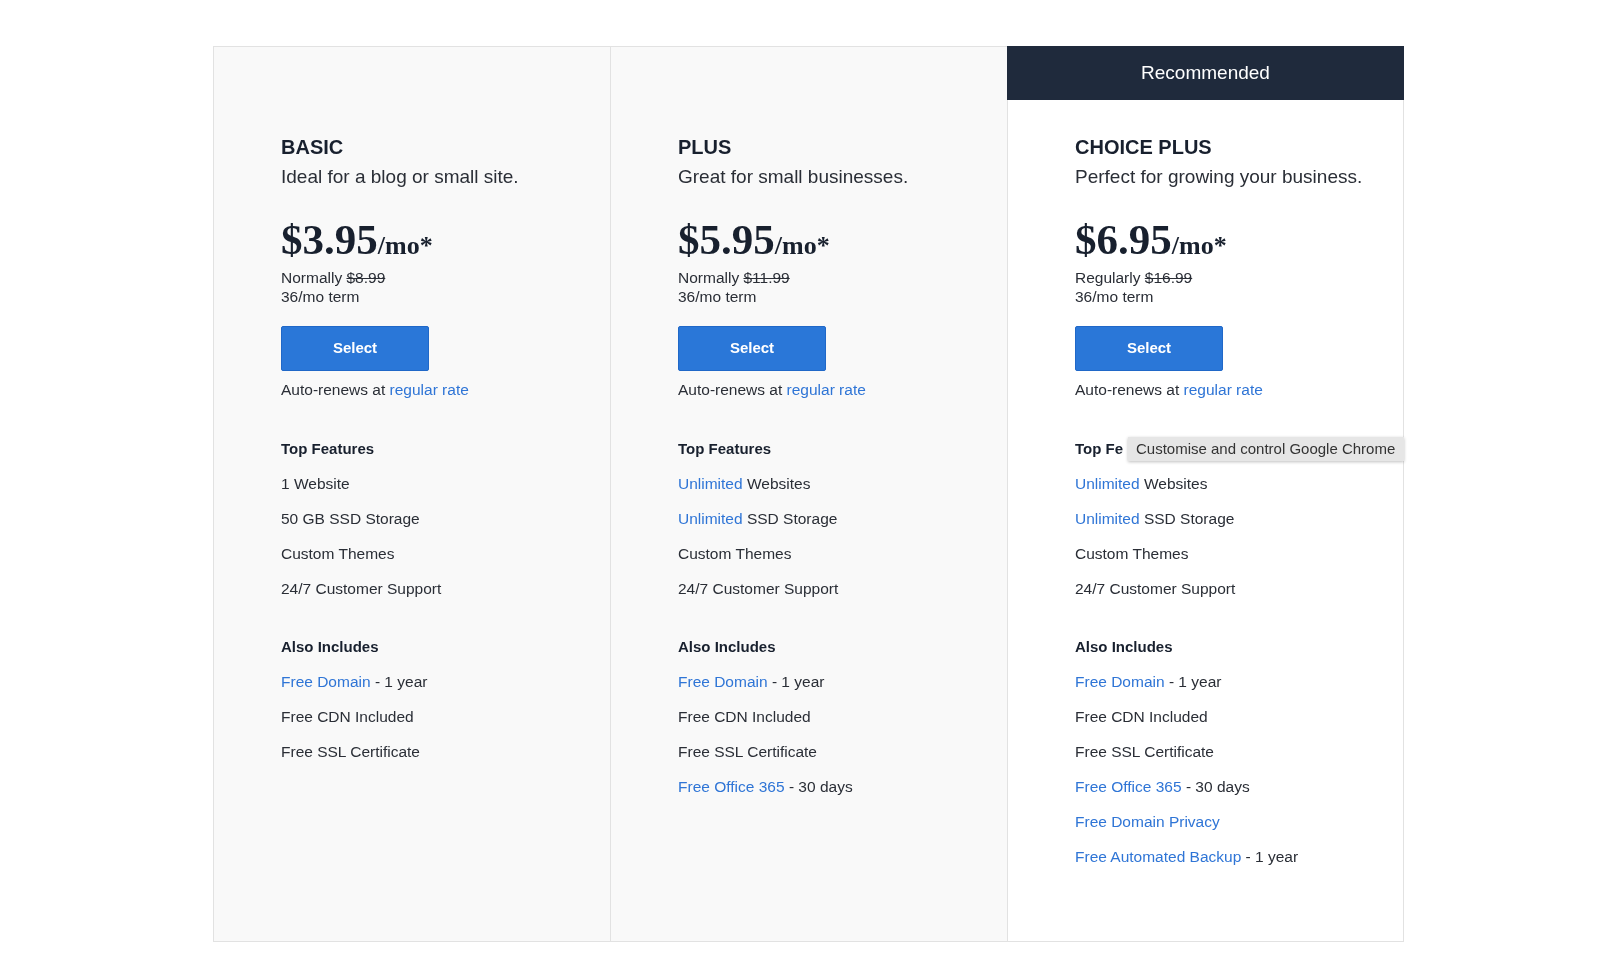  Describe the element at coordinates (312, 147) in the screenshot. I see `plan-name: BASIC` at that location.